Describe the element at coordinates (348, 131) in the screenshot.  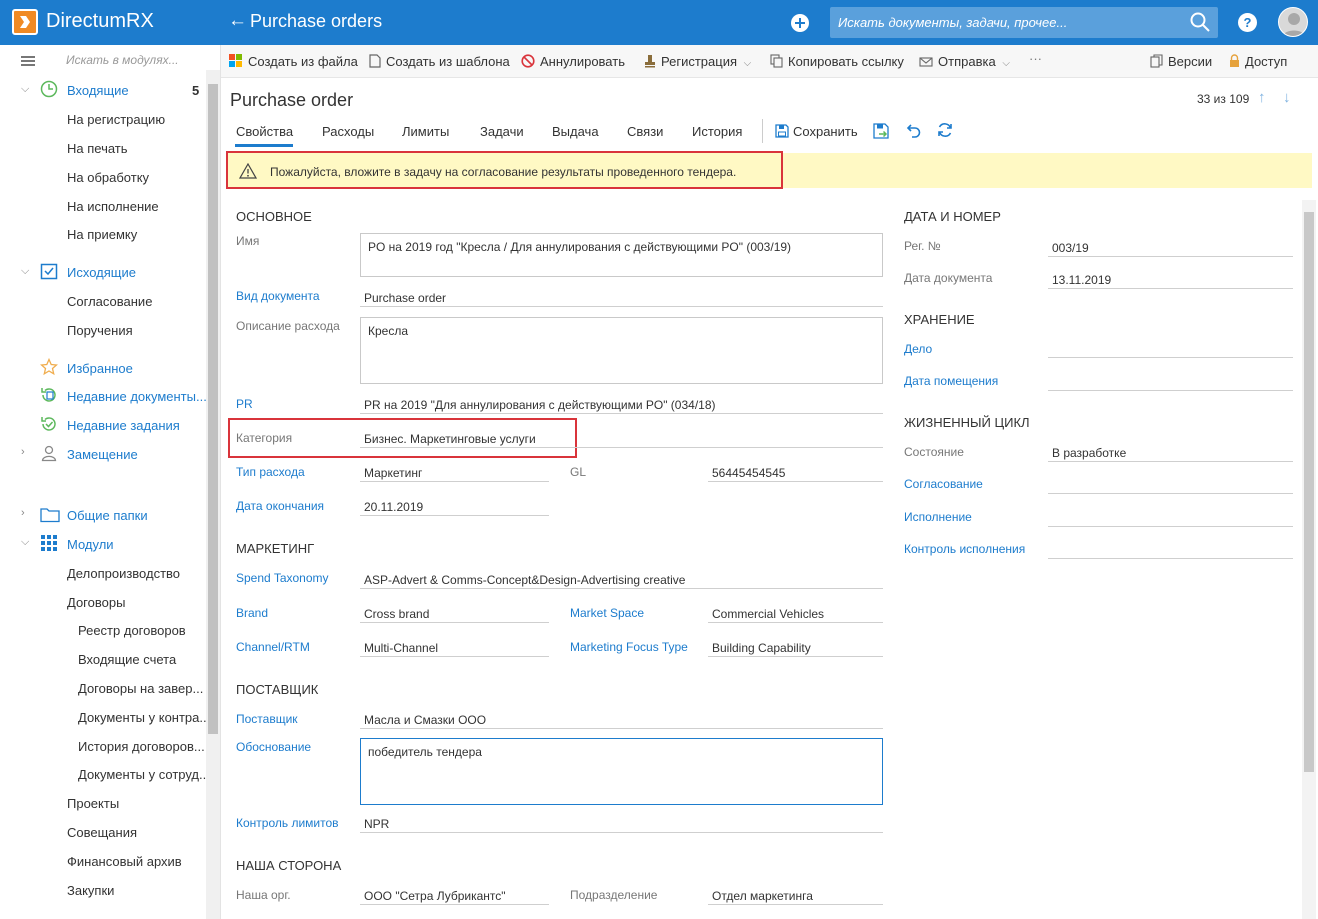
I see `tab-expenses: Расходы` at that location.